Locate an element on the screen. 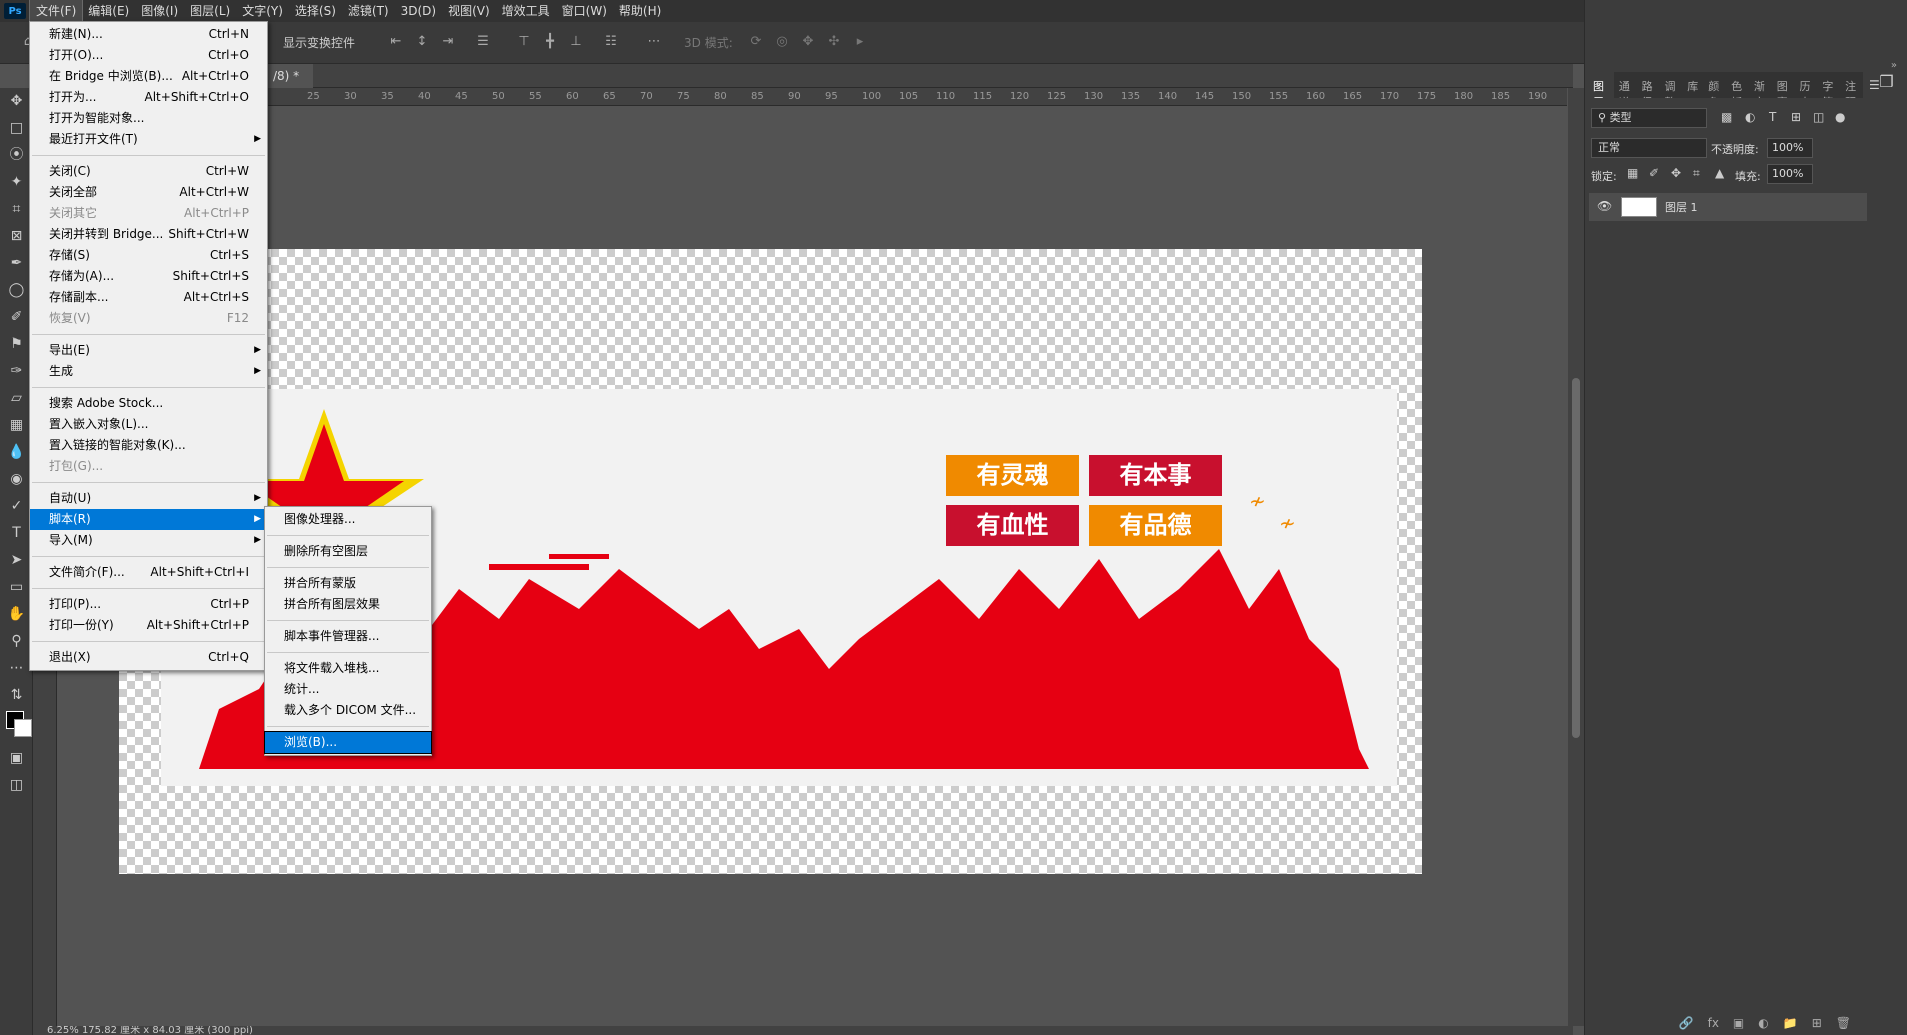 The height and width of the screenshot is (1035, 1907). menu-select: 选择(S) is located at coordinates (315, 11).